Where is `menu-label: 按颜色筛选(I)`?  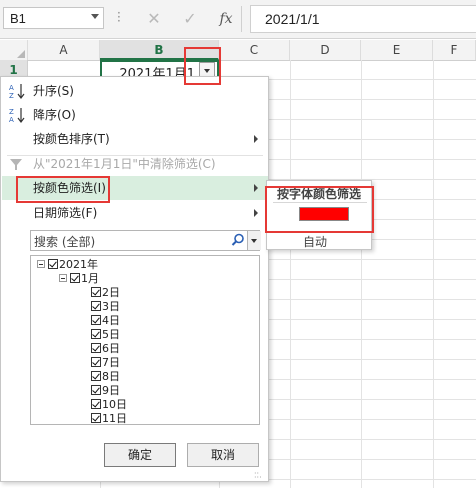
menu-label: 按颜色筛选(I) is located at coordinates (69, 188).